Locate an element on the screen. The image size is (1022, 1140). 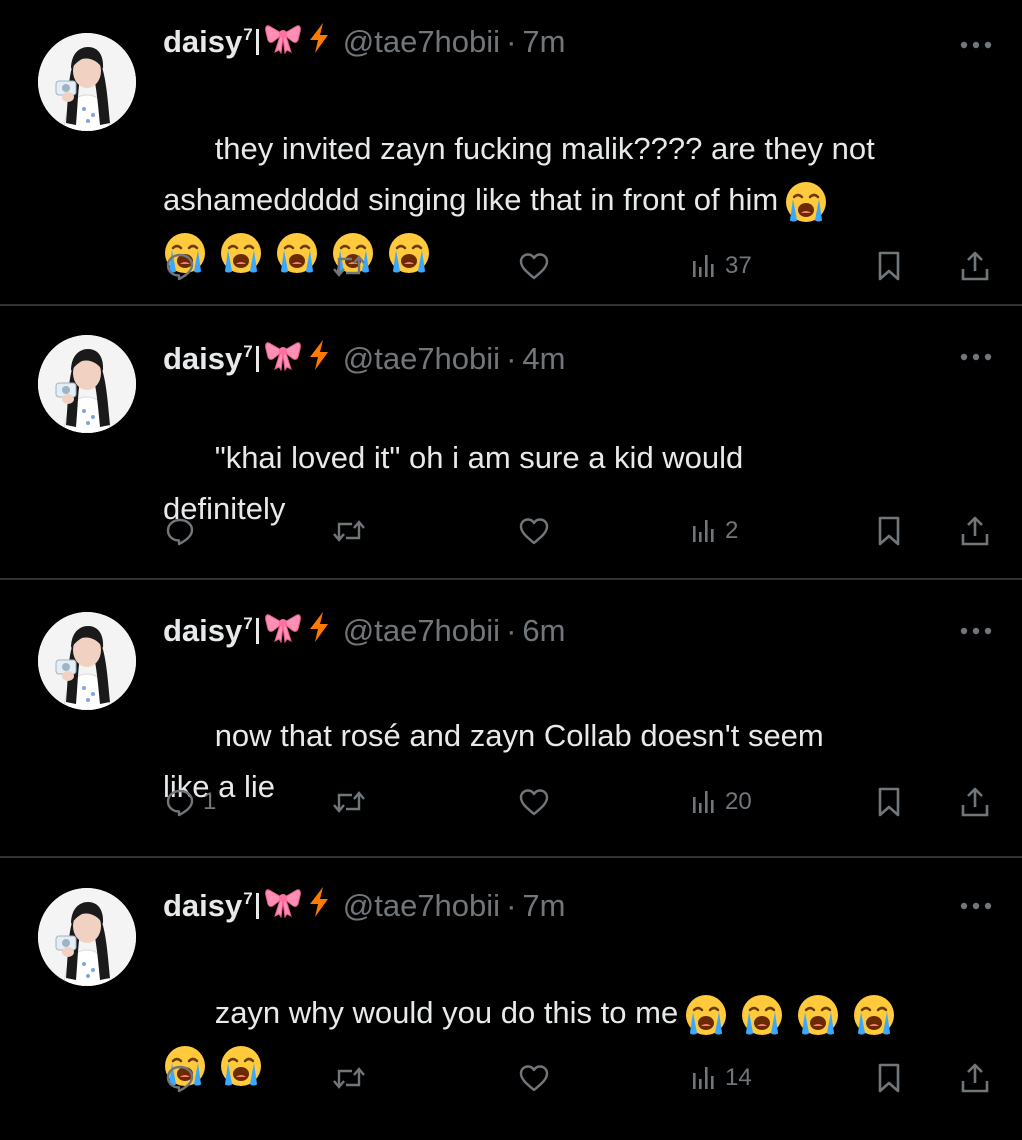
tweet-header: daisy7 @tae7hobii · 7m is located at coordinates (364, 42).